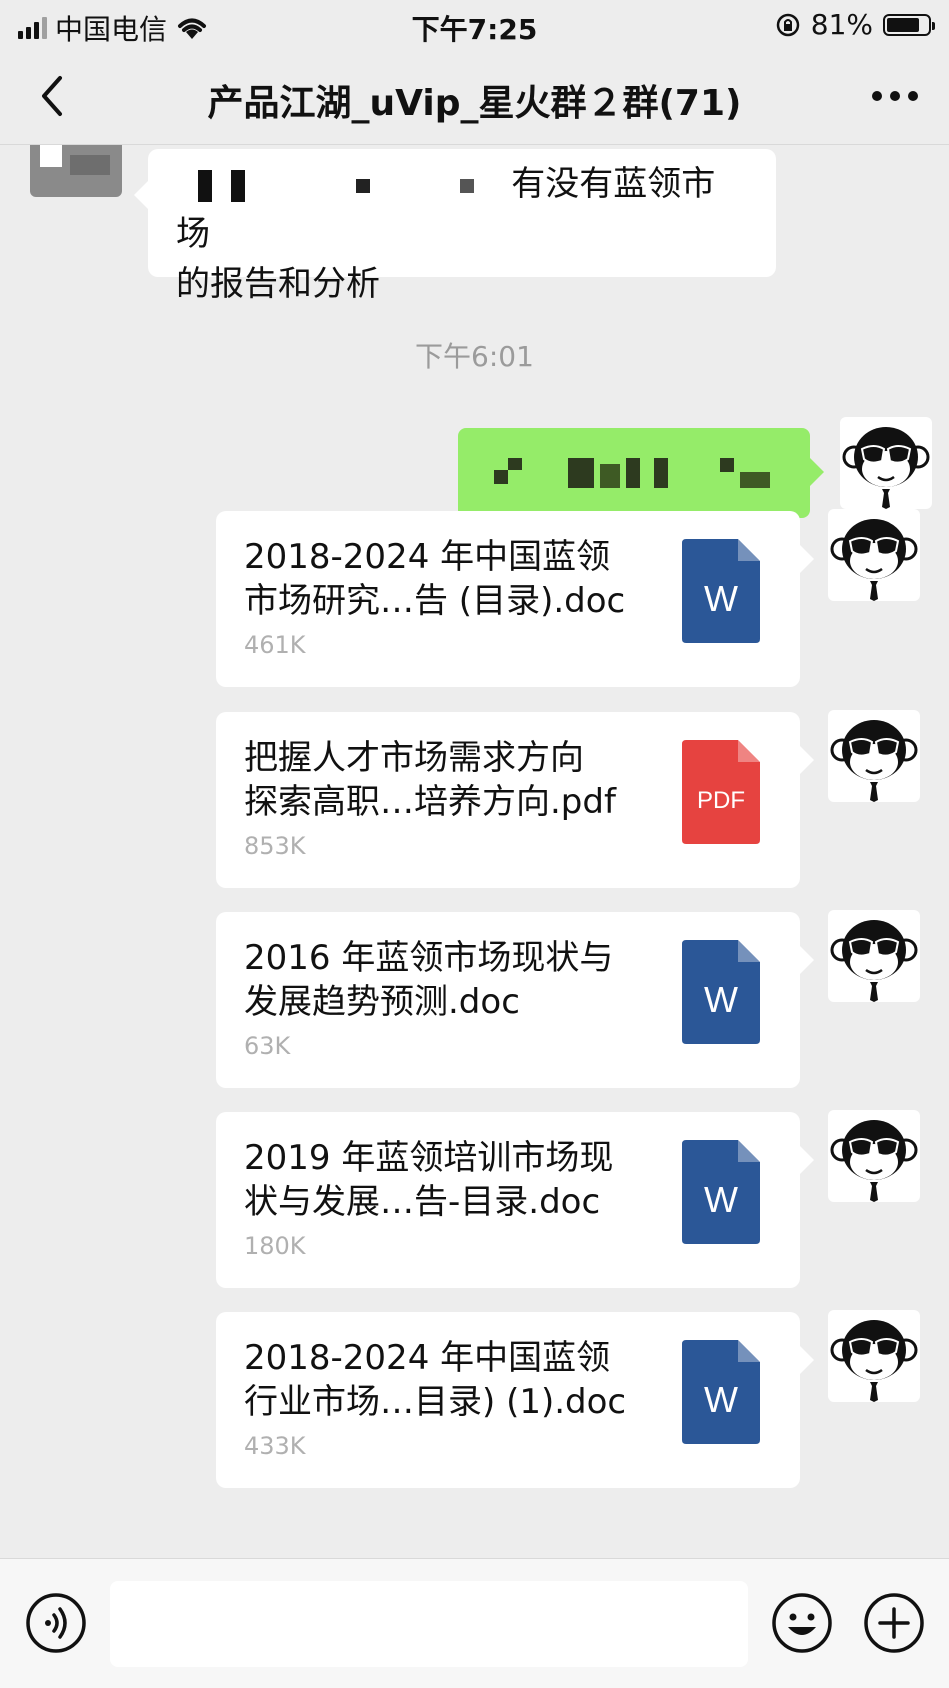 The image size is (949, 1688). Describe the element at coordinates (788, 24) in the screenshot. I see `rotation-lock-icon` at that location.